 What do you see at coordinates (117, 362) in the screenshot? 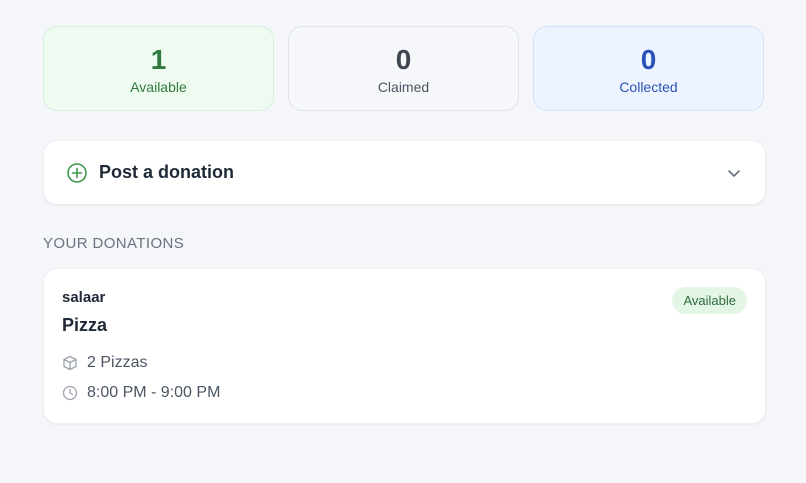
I see `donation-quantity-text: 2 Pizzas` at bounding box center [117, 362].